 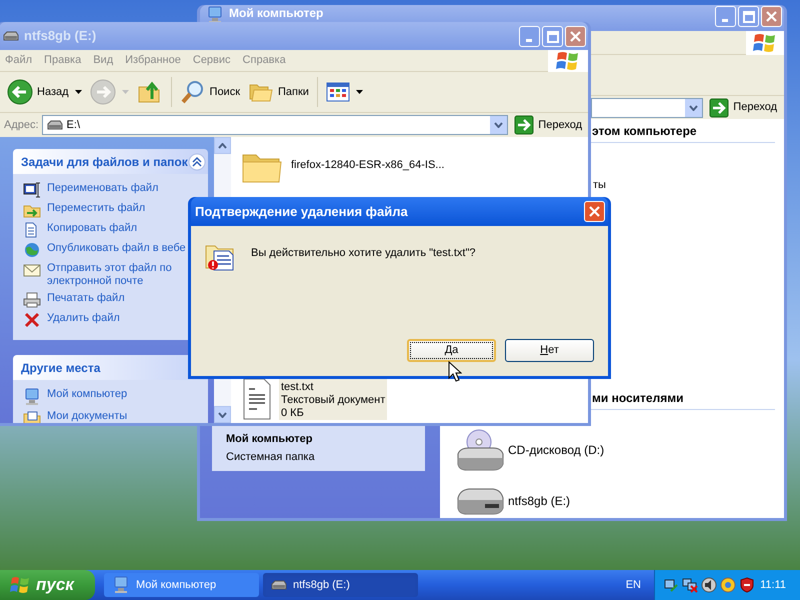 I want to click on shield-icon, so click(x=747, y=585).